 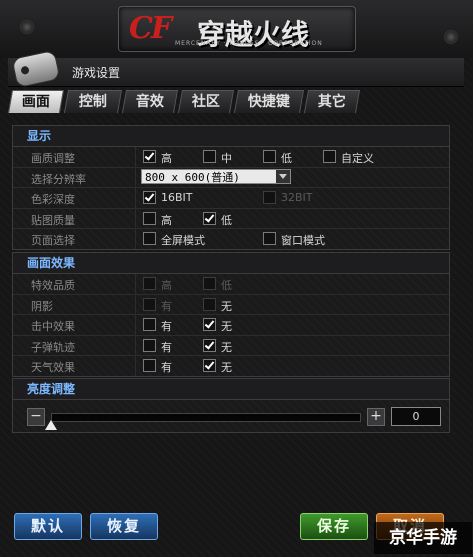 I want to click on default-button: 默认, so click(x=48, y=526).